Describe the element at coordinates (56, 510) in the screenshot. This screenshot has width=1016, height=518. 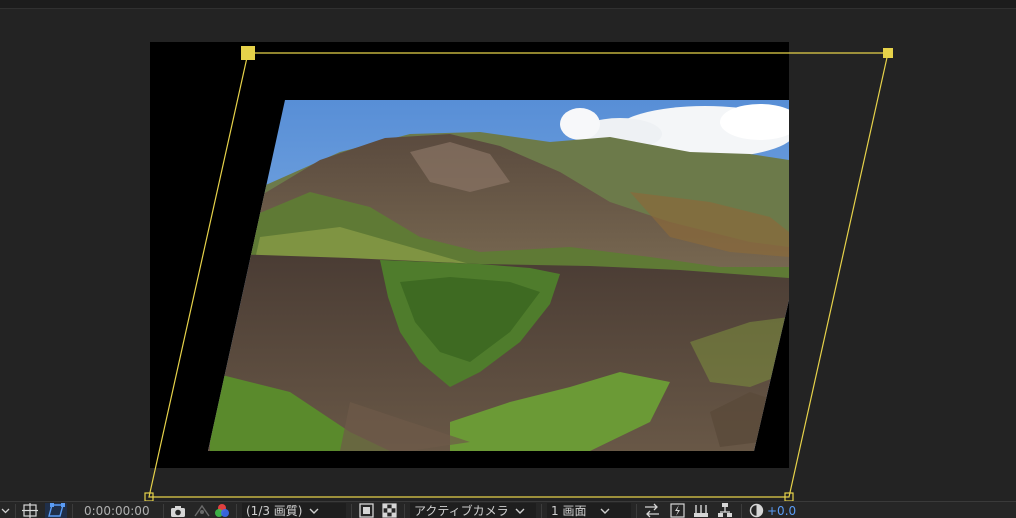
I see `mask-path-icon` at that location.